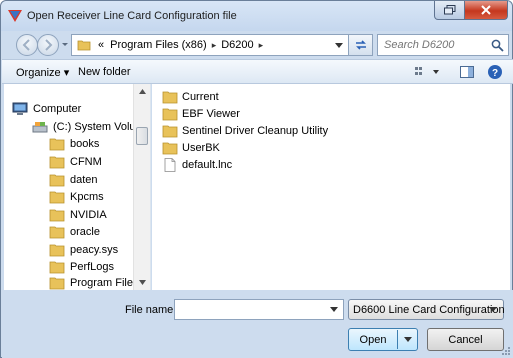 Image resolution: width=513 pixels, height=358 pixels. I want to click on nav-item-label: PerfLogs, so click(92, 267).